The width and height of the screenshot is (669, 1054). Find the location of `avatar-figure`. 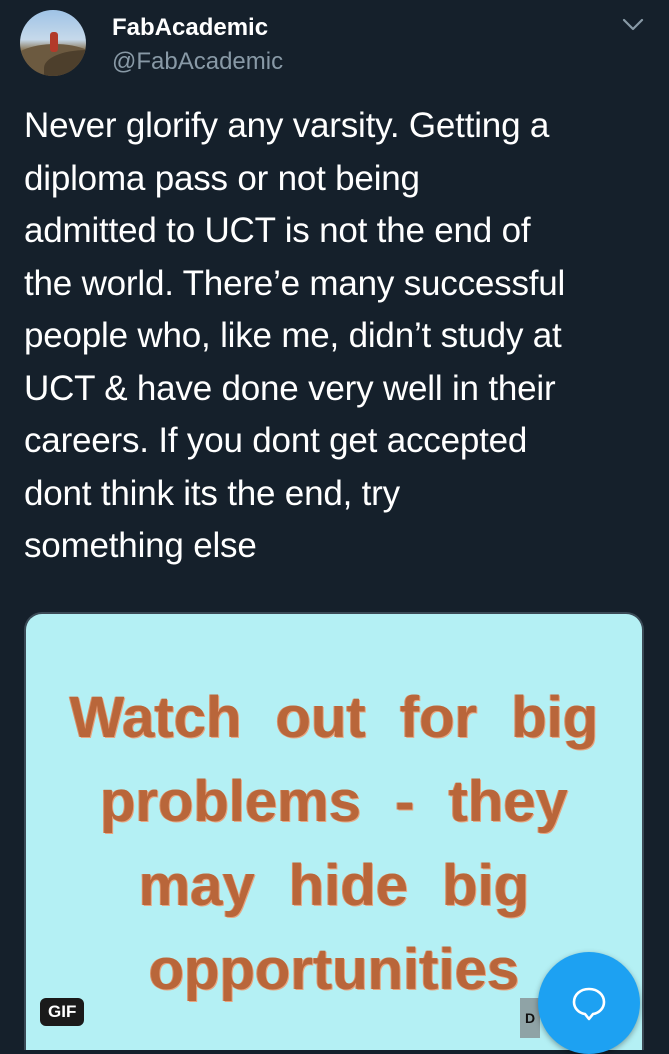

avatar-figure is located at coordinates (54, 42).